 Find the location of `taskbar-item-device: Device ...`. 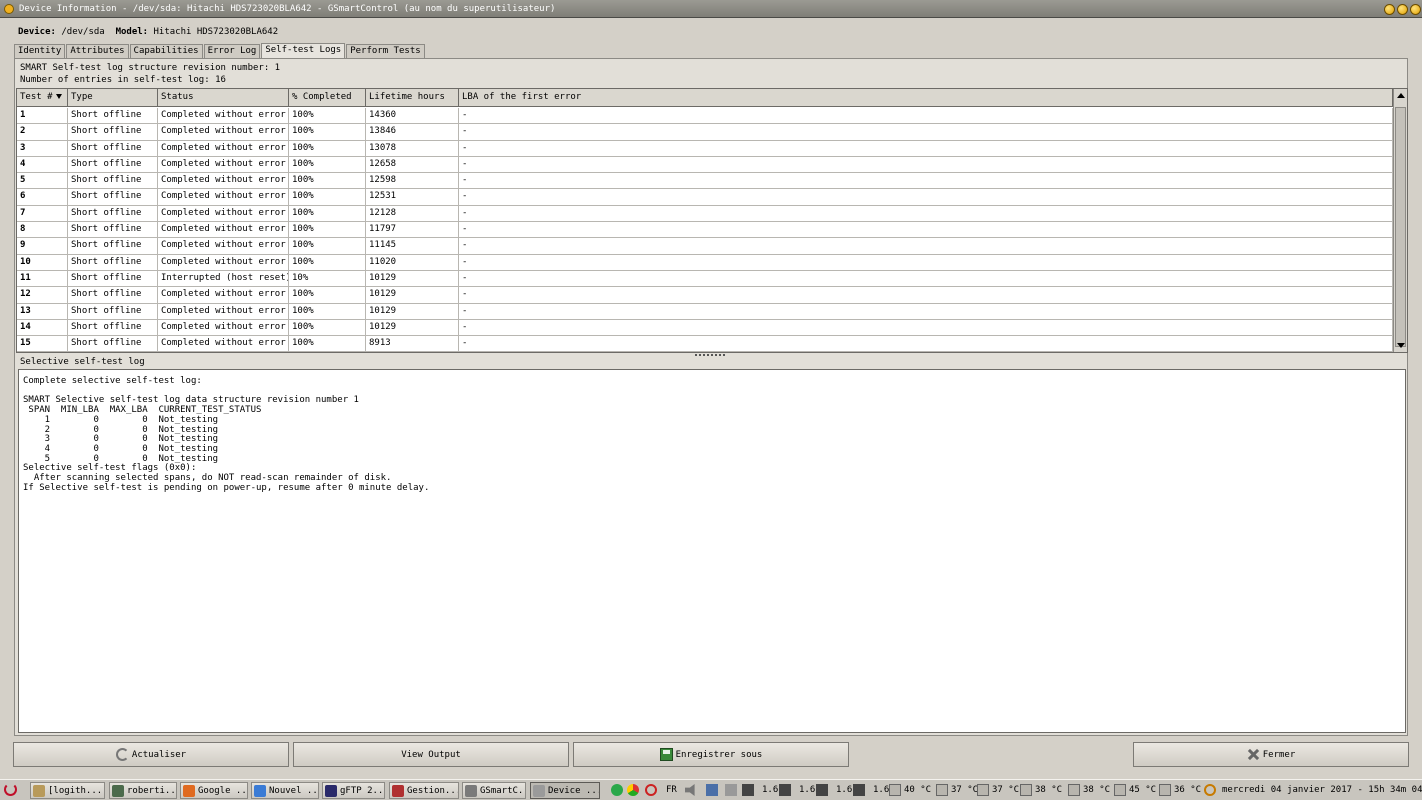

taskbar-item-device: Device ... is located at coordinates (565, 790).